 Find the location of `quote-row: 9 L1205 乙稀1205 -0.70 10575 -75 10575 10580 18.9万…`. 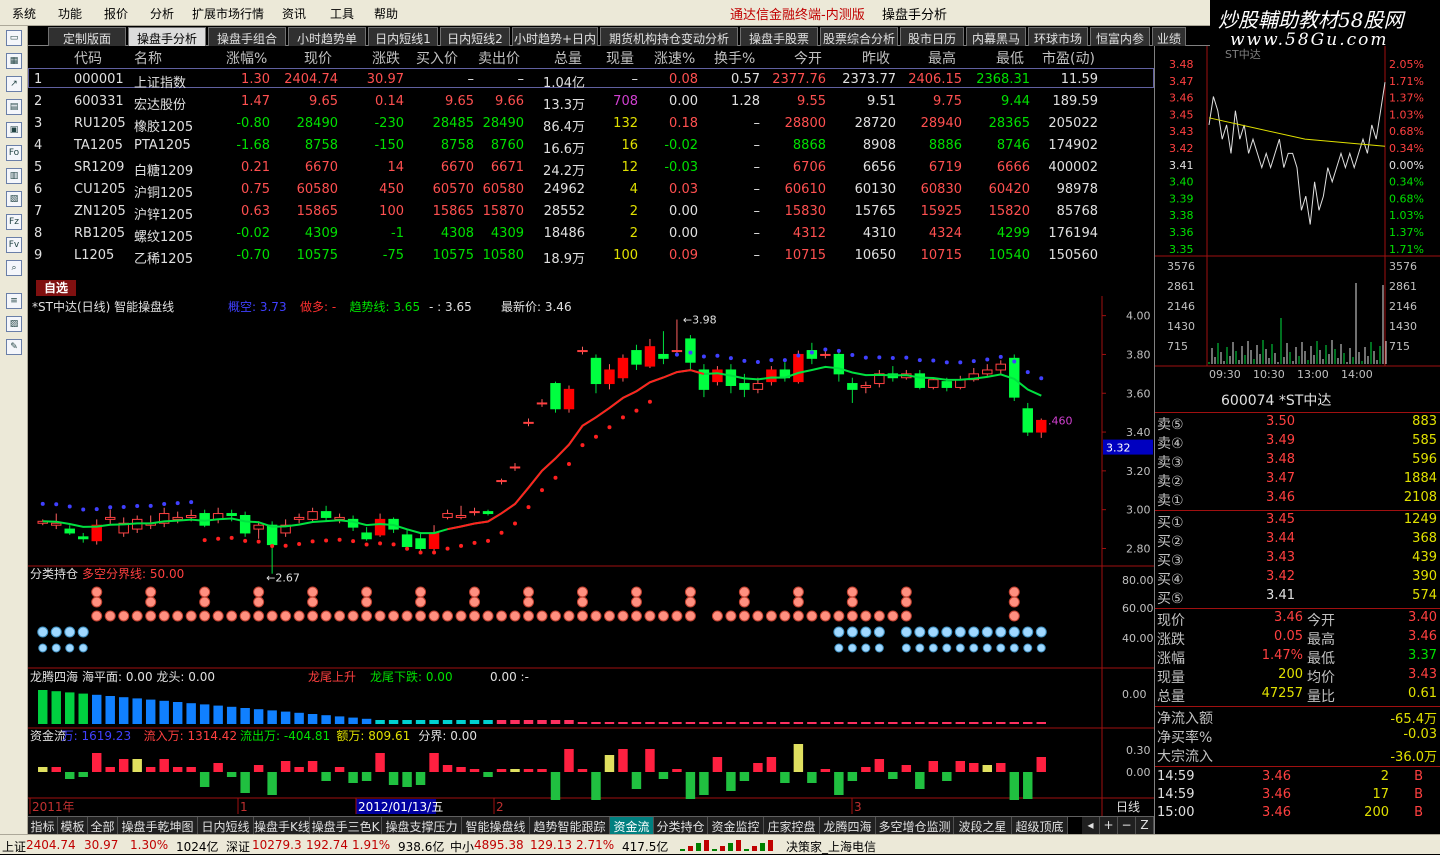

quote-row: 9 L1205 乙稀1205 -0.70 10575 -75 10575 10580 18.9万… is located at coordinates (591, 256).